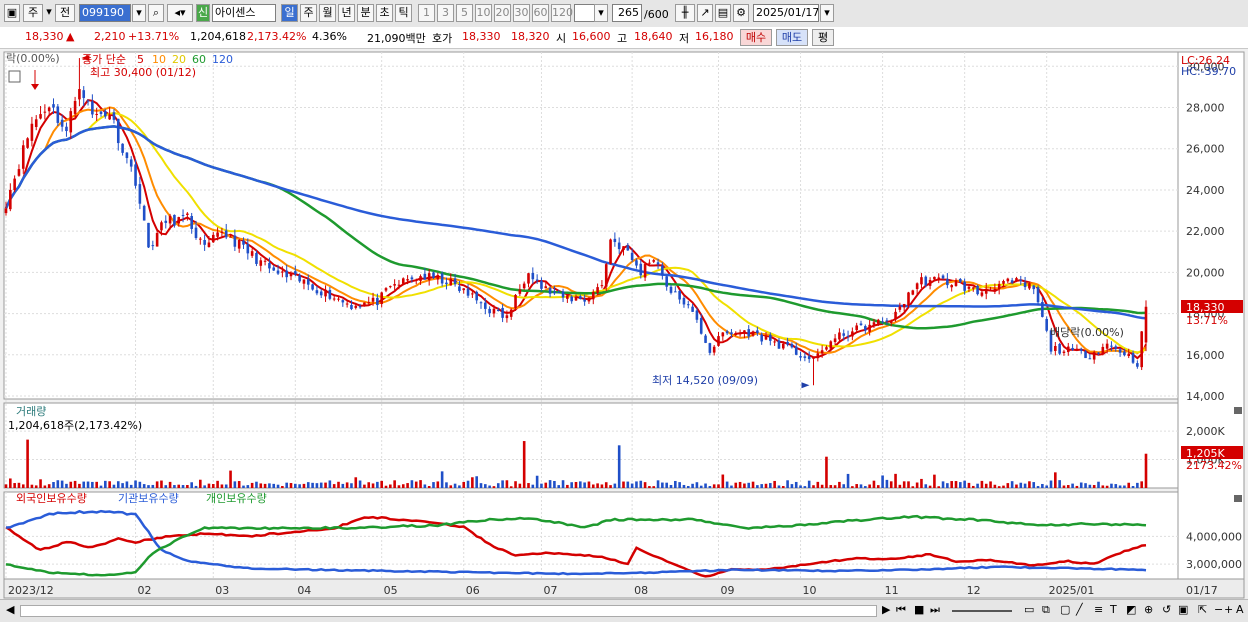 The width and height of the screenshot is (1248, 622). What do you see at coordinates (384, 13) in the screenshot?
I see `period-tab-second: 초` at bounding box center [384, 13].